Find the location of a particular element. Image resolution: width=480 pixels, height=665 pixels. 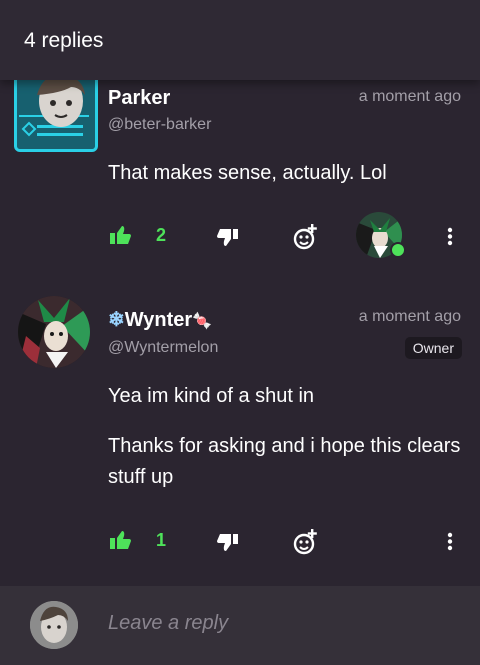

reply-bar: Leave a reply is located at coordinates (240, 625).